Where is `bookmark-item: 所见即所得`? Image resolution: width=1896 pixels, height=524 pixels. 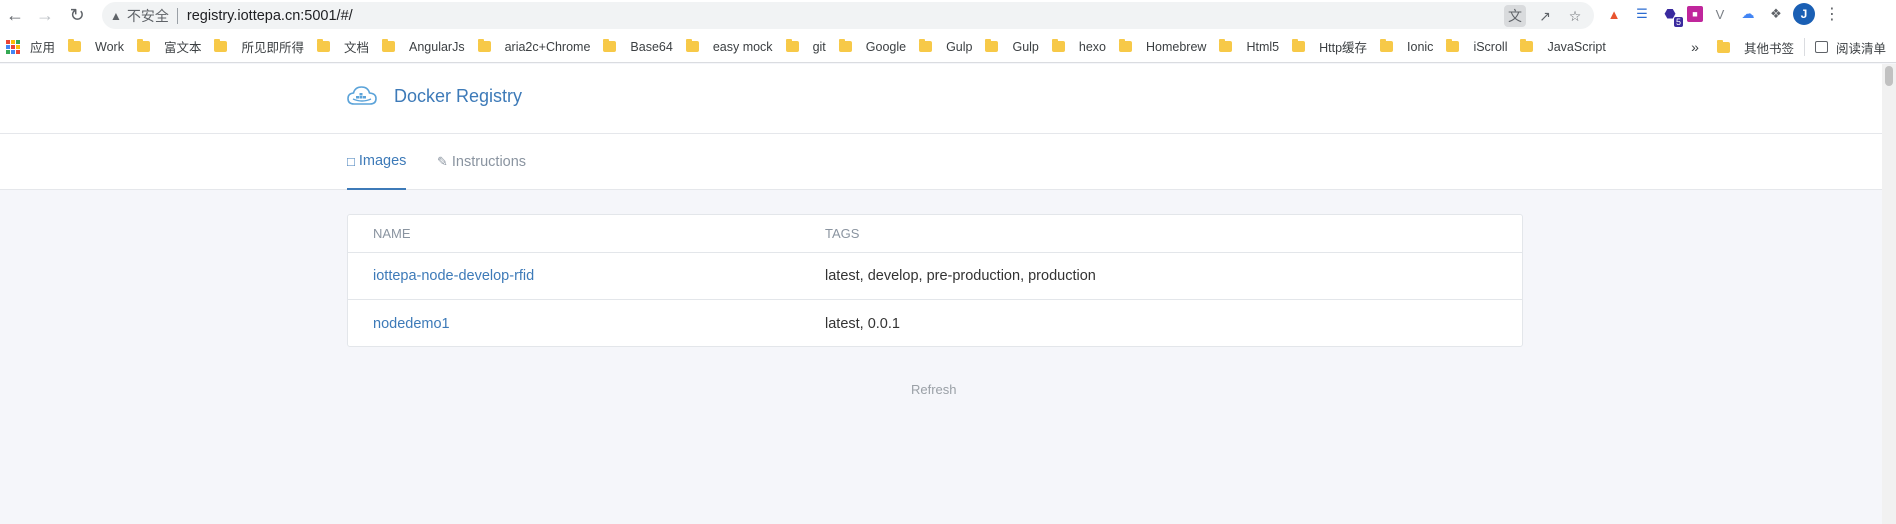
bookmark-item: 所见即所得 is located at coordinates (259, 47).